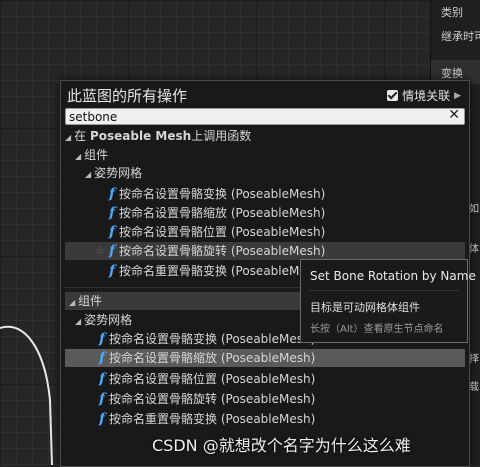 The height and width of the screenshot is (467, 480). Describe the element at coordinates (158, 136) in the screenshot. I see `section-header-poseable-mesh: ◢ 在 Poseable Mesh上调用函数` at that location.